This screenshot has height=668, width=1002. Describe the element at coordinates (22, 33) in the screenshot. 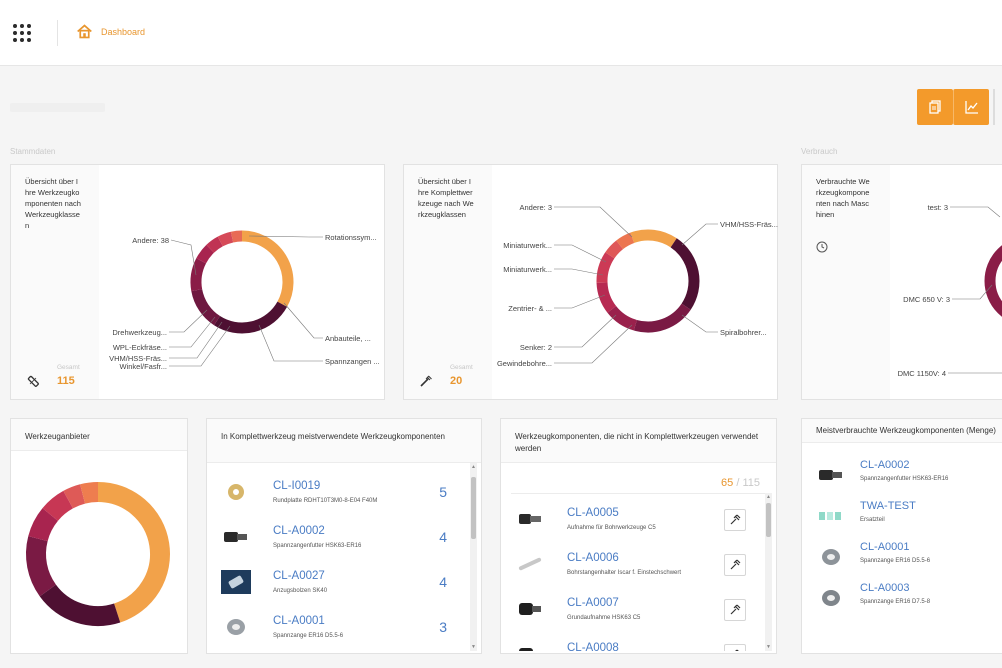

I see `app-grid-icon` at that location.